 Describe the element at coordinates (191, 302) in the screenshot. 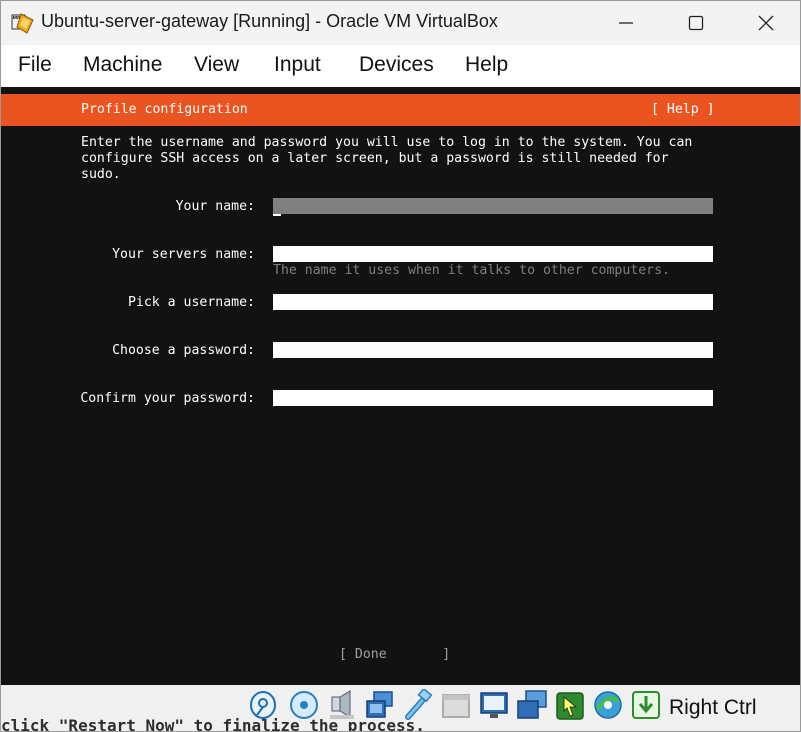

I see `username-label: Pick a username:` at that location.